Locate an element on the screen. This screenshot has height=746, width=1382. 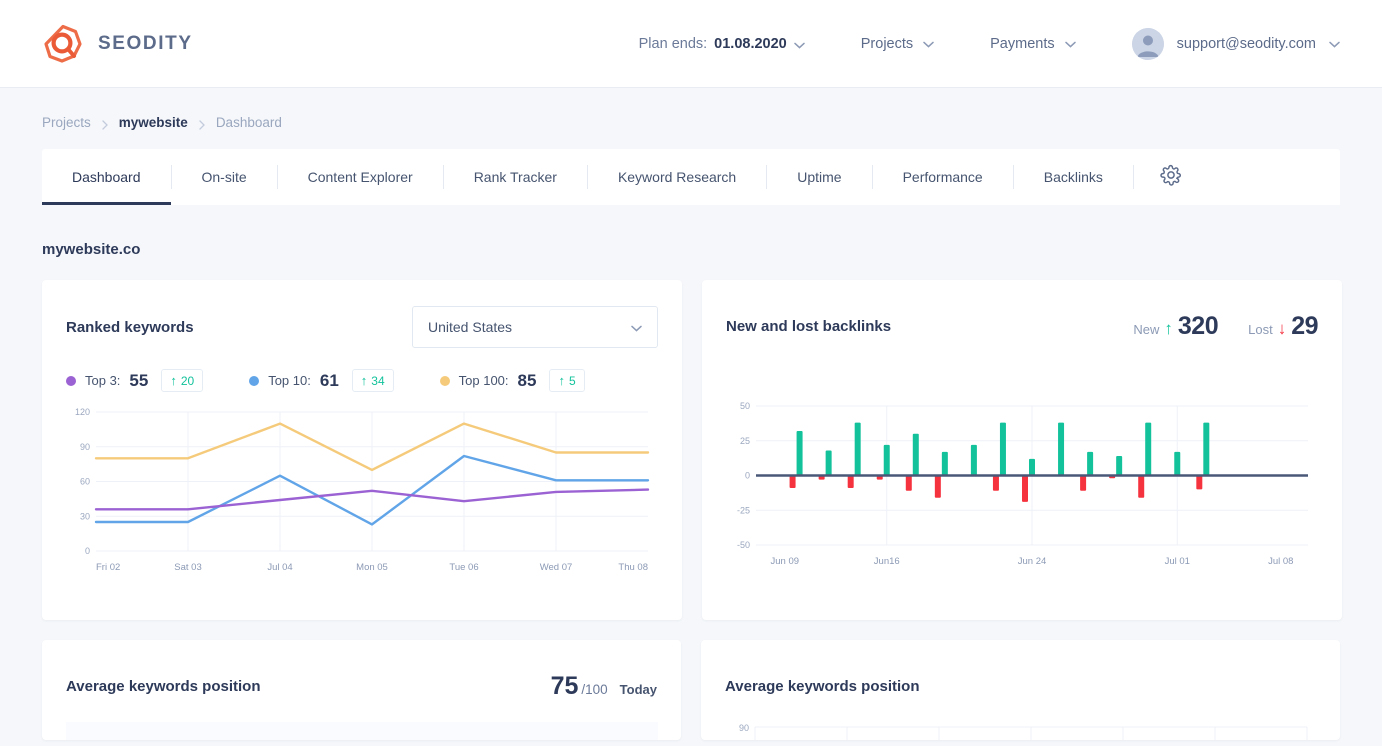
svg-text: -50 is located at coordinates (743, 545).